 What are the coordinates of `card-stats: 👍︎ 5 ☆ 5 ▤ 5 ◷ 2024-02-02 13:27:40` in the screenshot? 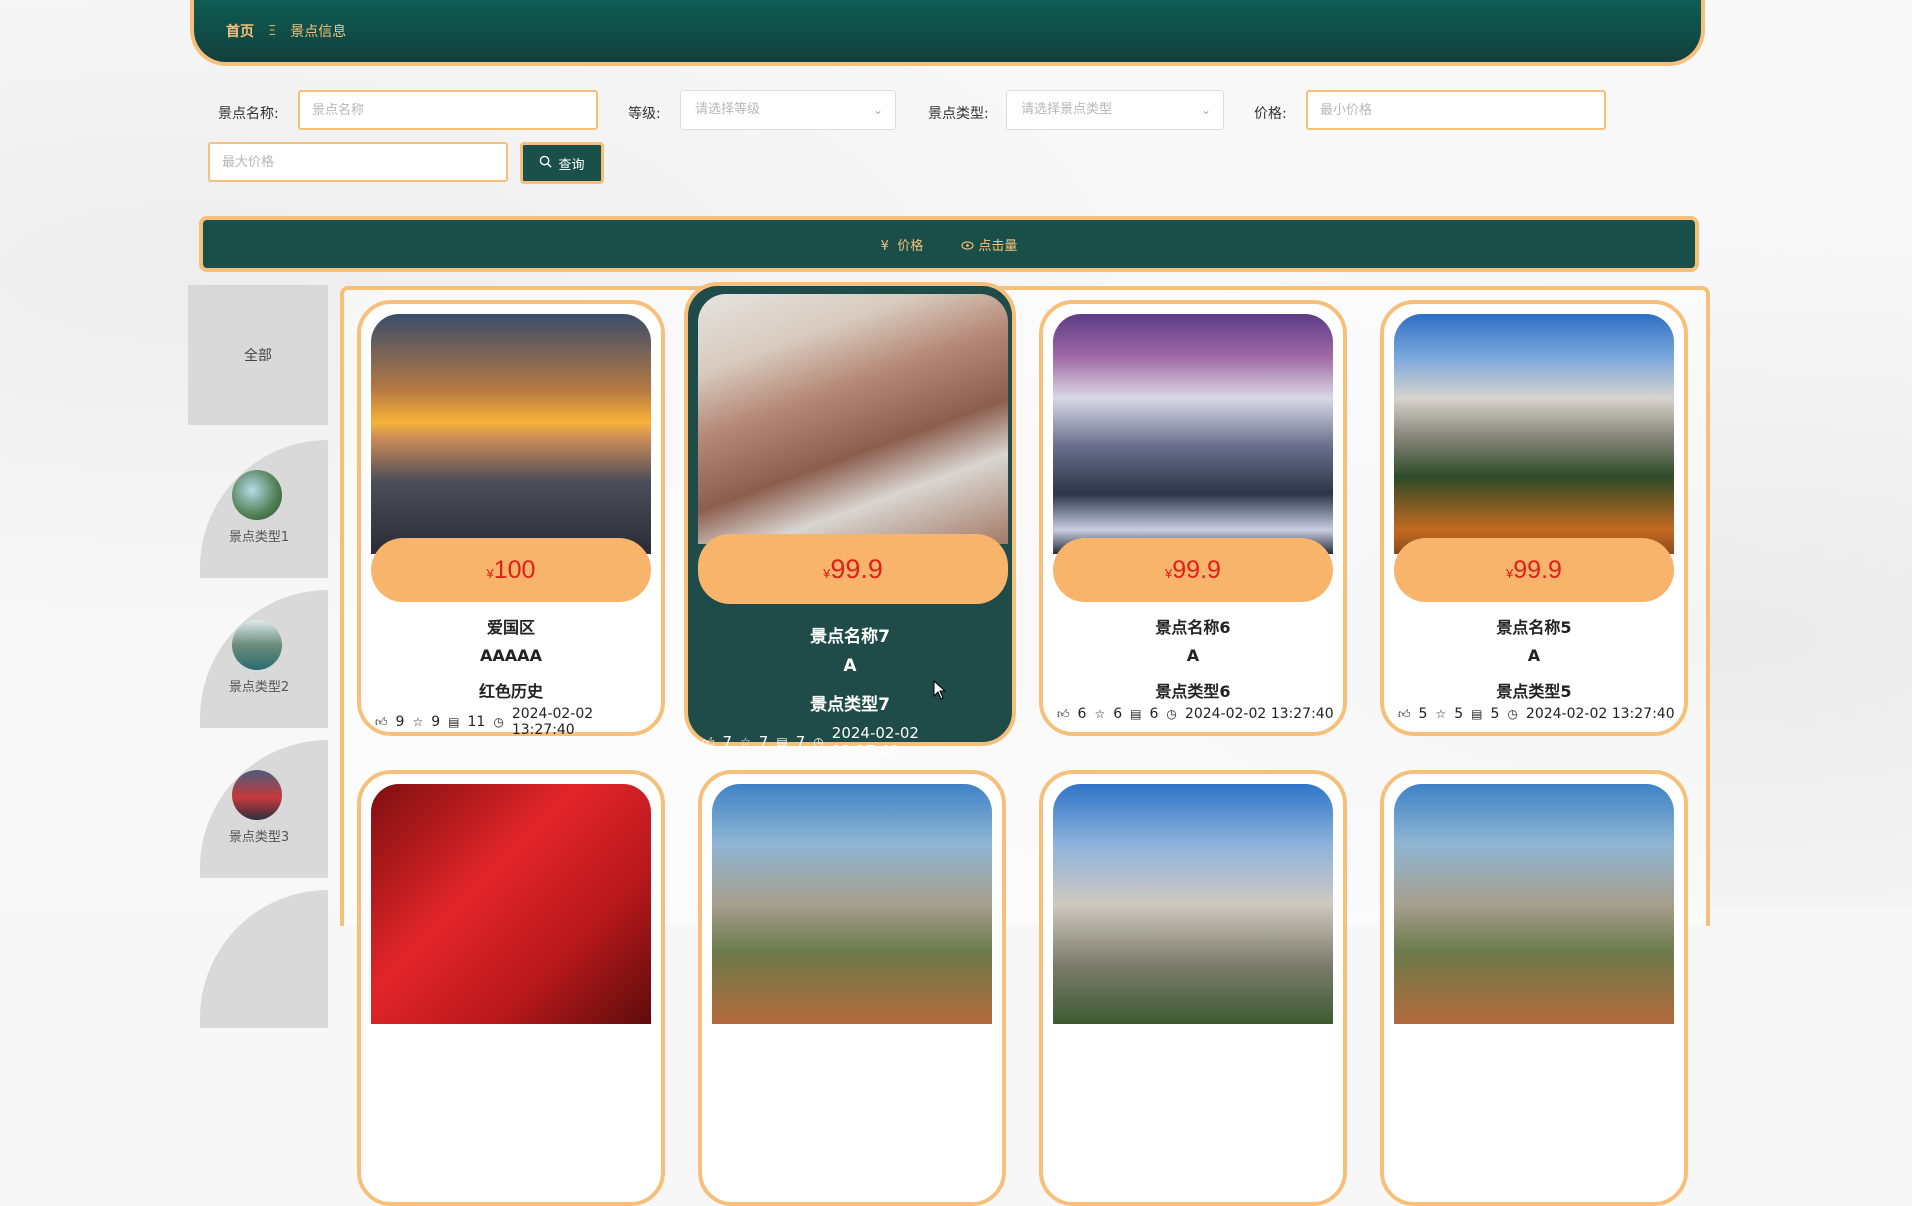 It's located at (1538, 714).